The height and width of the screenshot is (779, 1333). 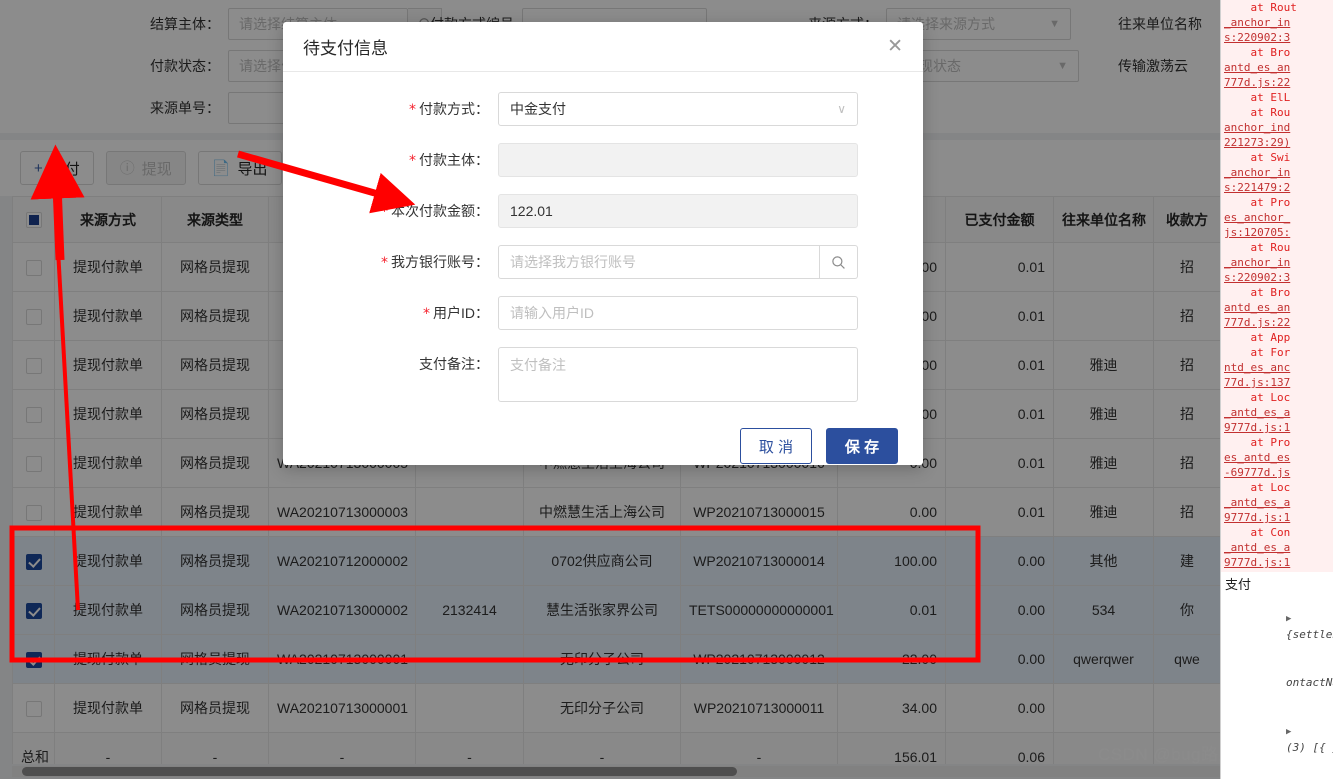 What do you see at coordinates (659, 262) in the screenshot?
I see `bank-account-input: 请选择我方银行账号` at bounding box center [659, 262].